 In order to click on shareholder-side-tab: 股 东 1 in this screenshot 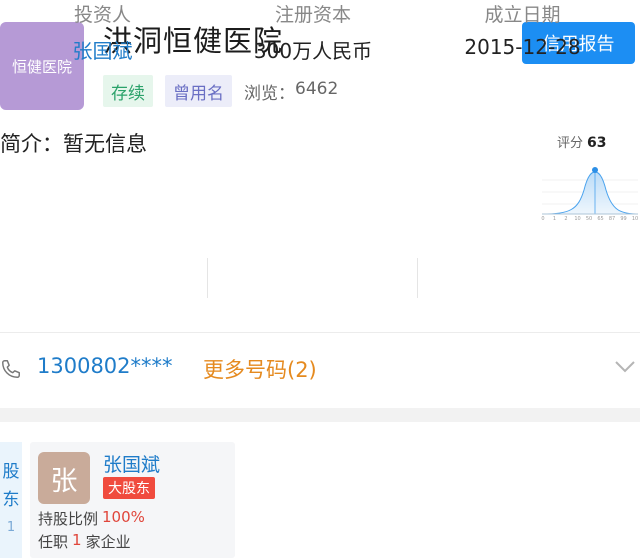, I will do `click(11, 500)`.